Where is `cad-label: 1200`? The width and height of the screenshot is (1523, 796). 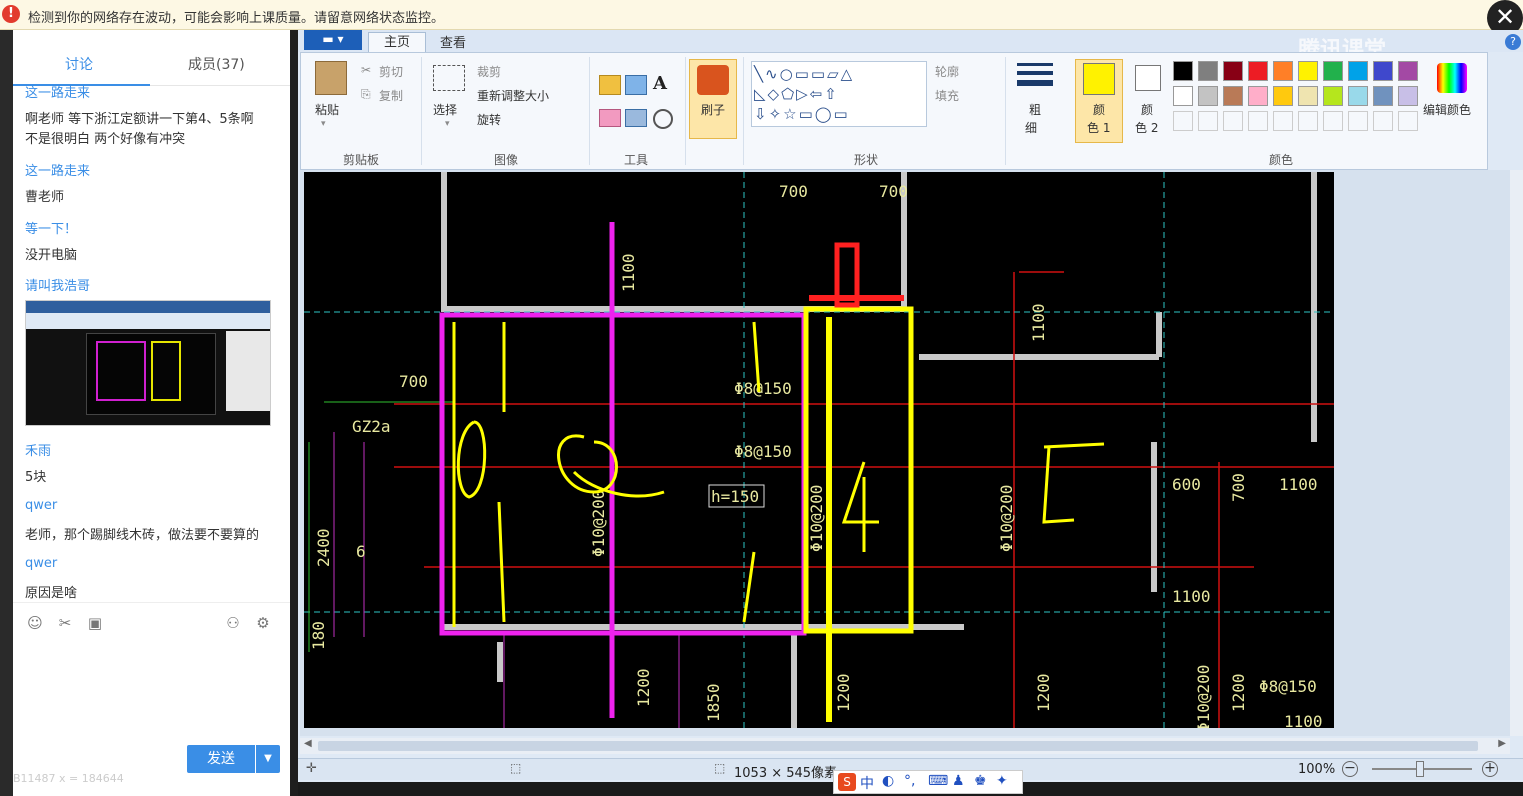 cad-label: 1200 is located at coordinates (643, 687).